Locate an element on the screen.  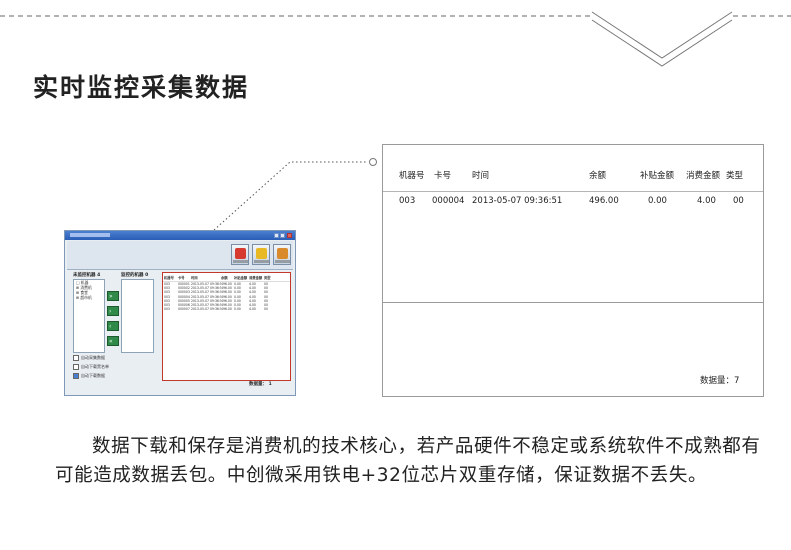
move-left-button: « is located at coordinates (113, 341).